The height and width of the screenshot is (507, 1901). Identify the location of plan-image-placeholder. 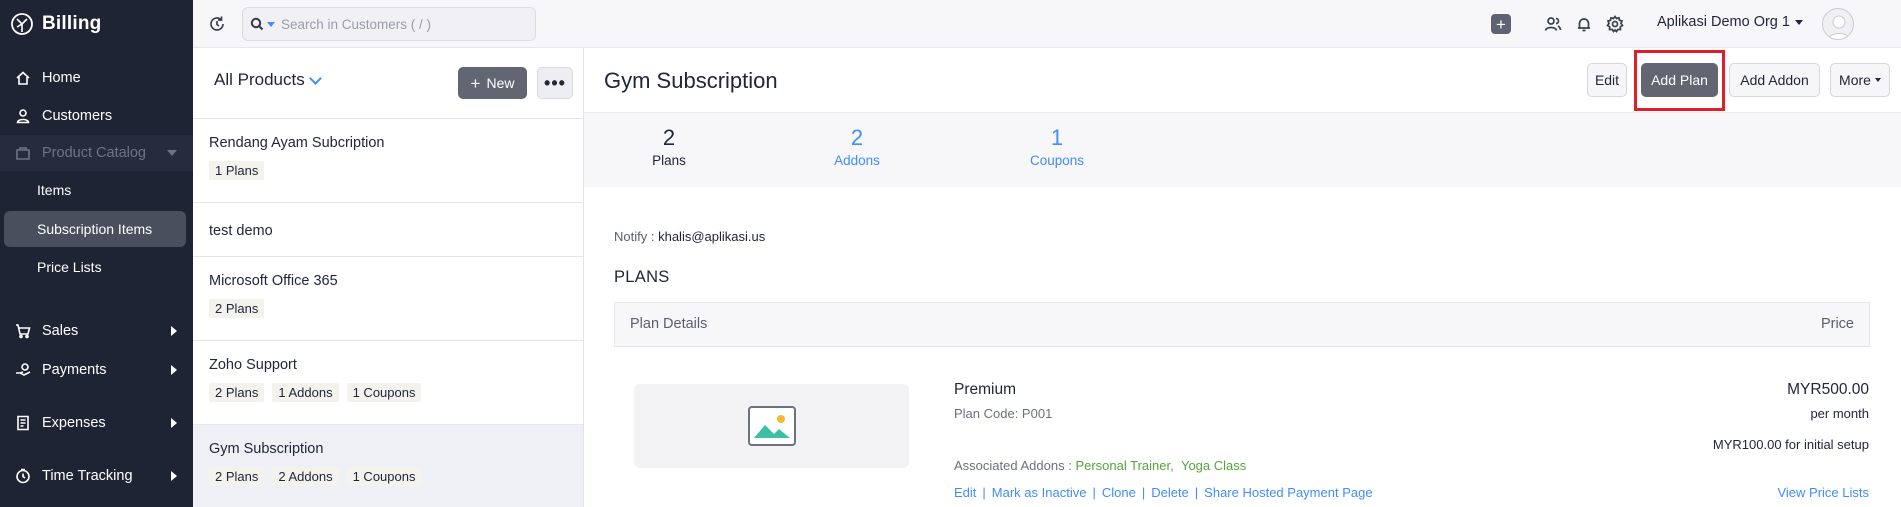
(771, 426).